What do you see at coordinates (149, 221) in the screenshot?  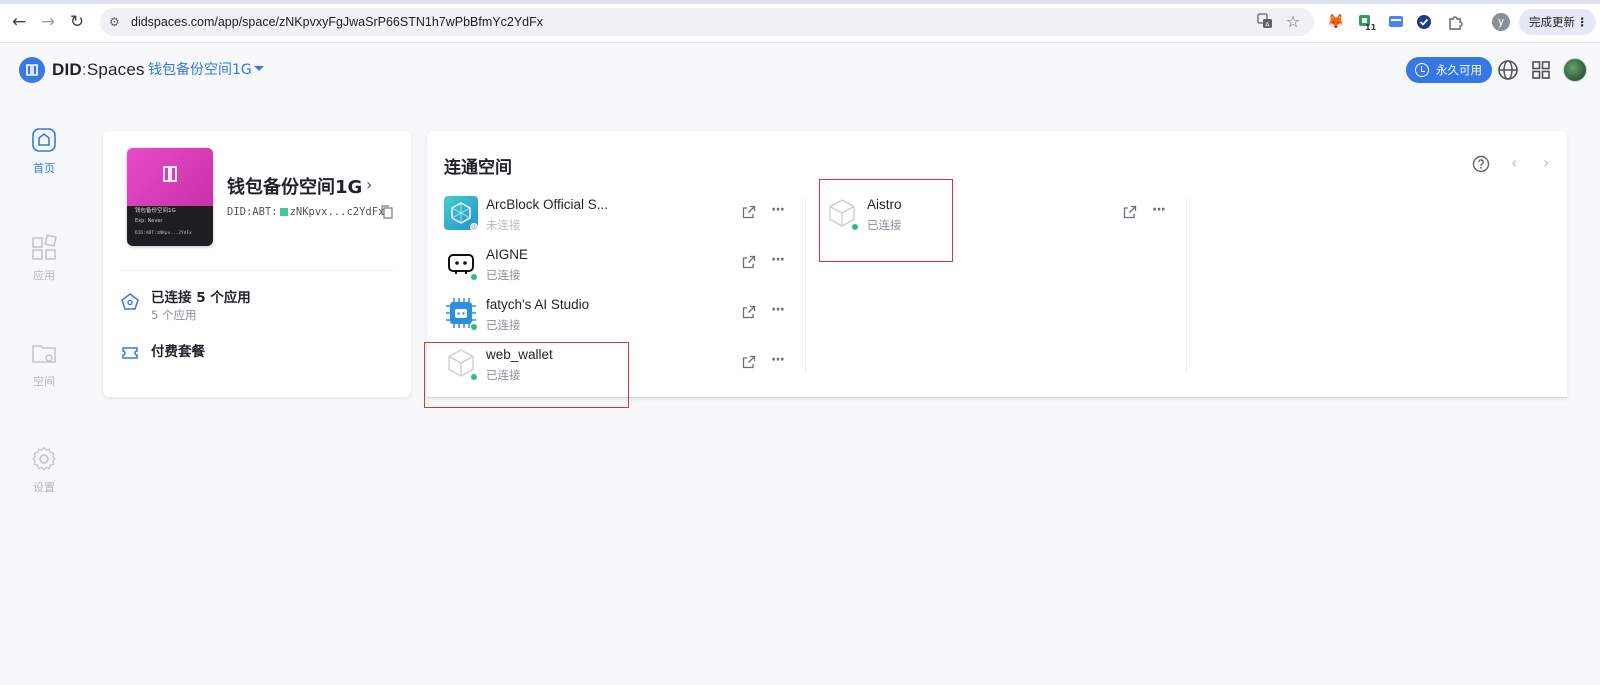 I see `thumbnail-expiry: Exp: Never` at bounding box center [149, 221].